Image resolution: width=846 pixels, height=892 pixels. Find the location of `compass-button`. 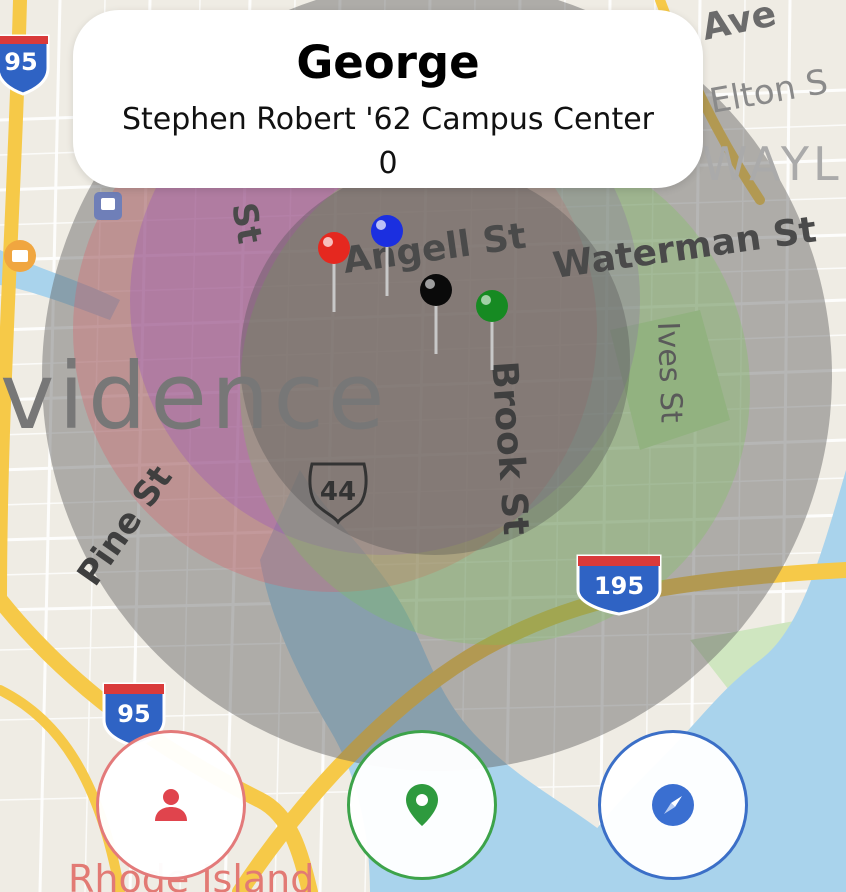

compass-button is located at coordinates (673, 805).